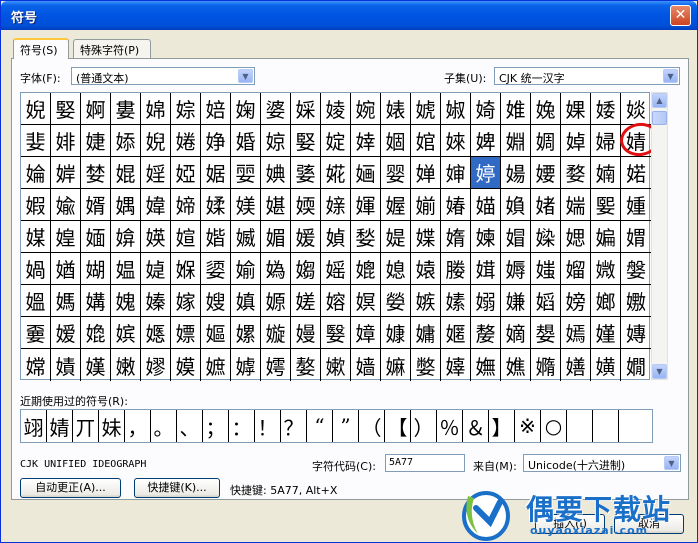 The width and height of the screenshot is (698, 543). I want to click on symbol-cell: 婉, so click(366, 109).